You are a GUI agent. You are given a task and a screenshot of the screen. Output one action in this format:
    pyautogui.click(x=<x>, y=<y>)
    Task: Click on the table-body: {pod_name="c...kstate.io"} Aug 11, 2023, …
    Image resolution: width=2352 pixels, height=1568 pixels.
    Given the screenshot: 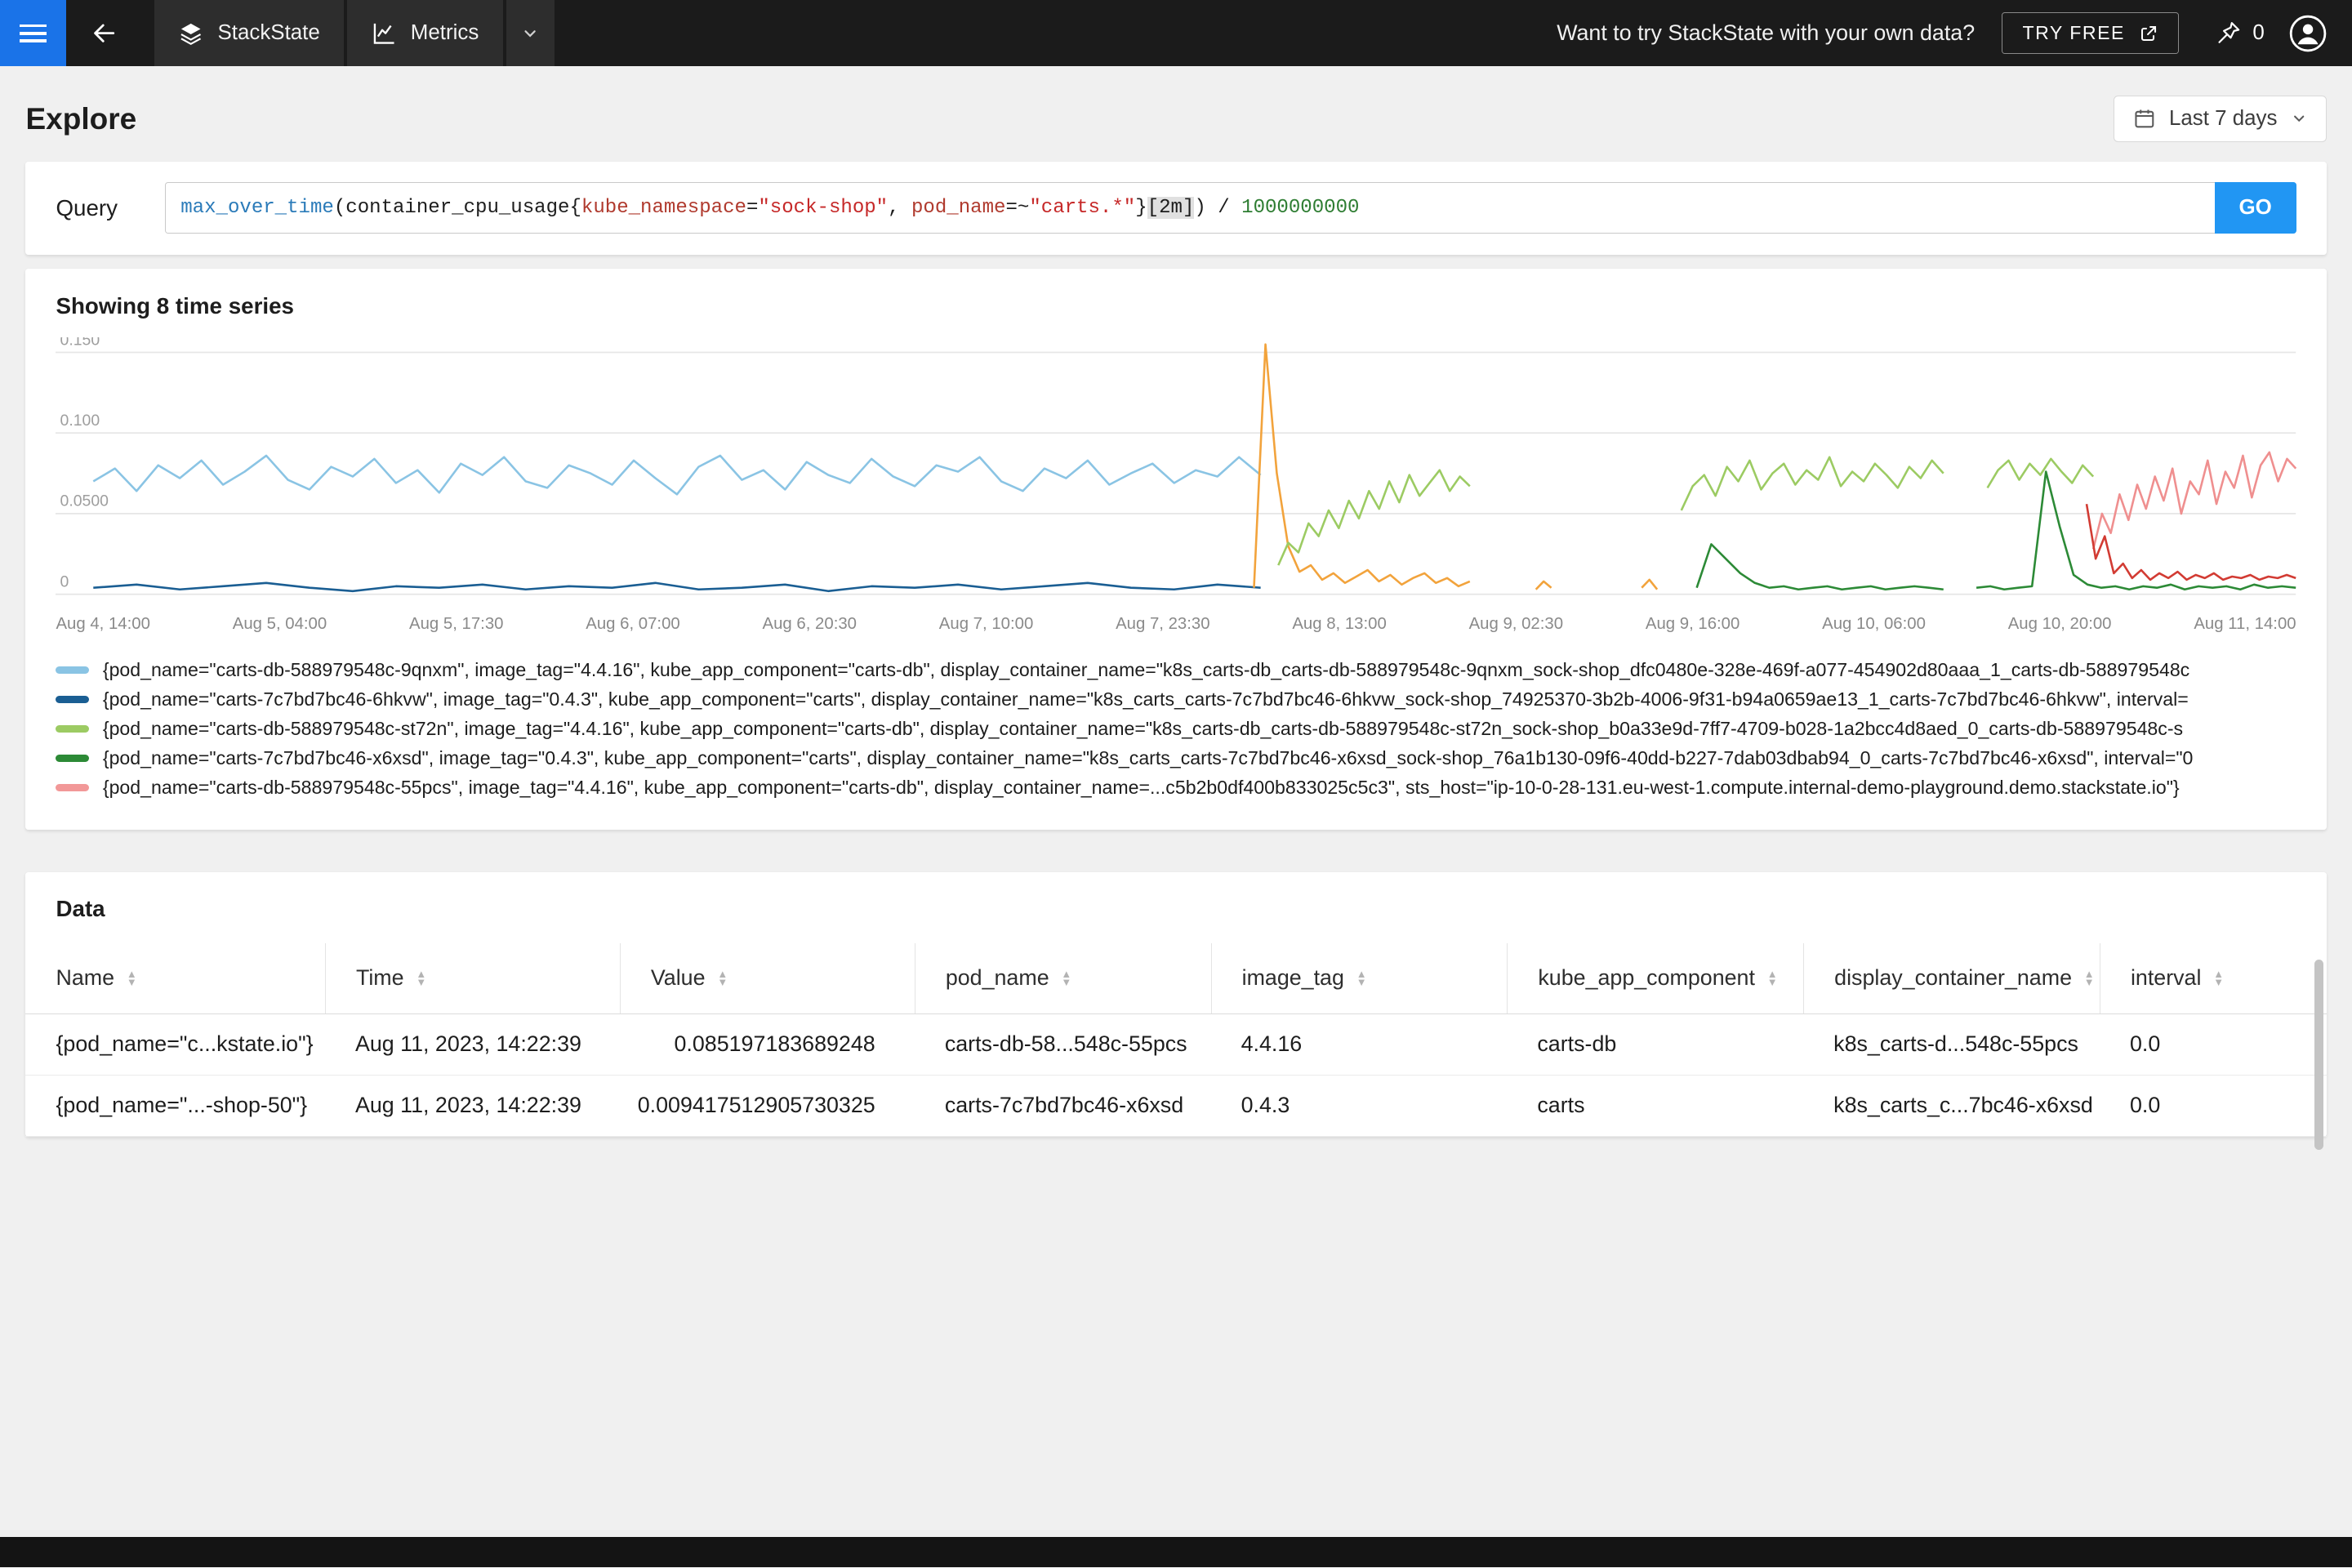 What is the action you would take?
    pyautogui.click(x=1176, y=1075)
    